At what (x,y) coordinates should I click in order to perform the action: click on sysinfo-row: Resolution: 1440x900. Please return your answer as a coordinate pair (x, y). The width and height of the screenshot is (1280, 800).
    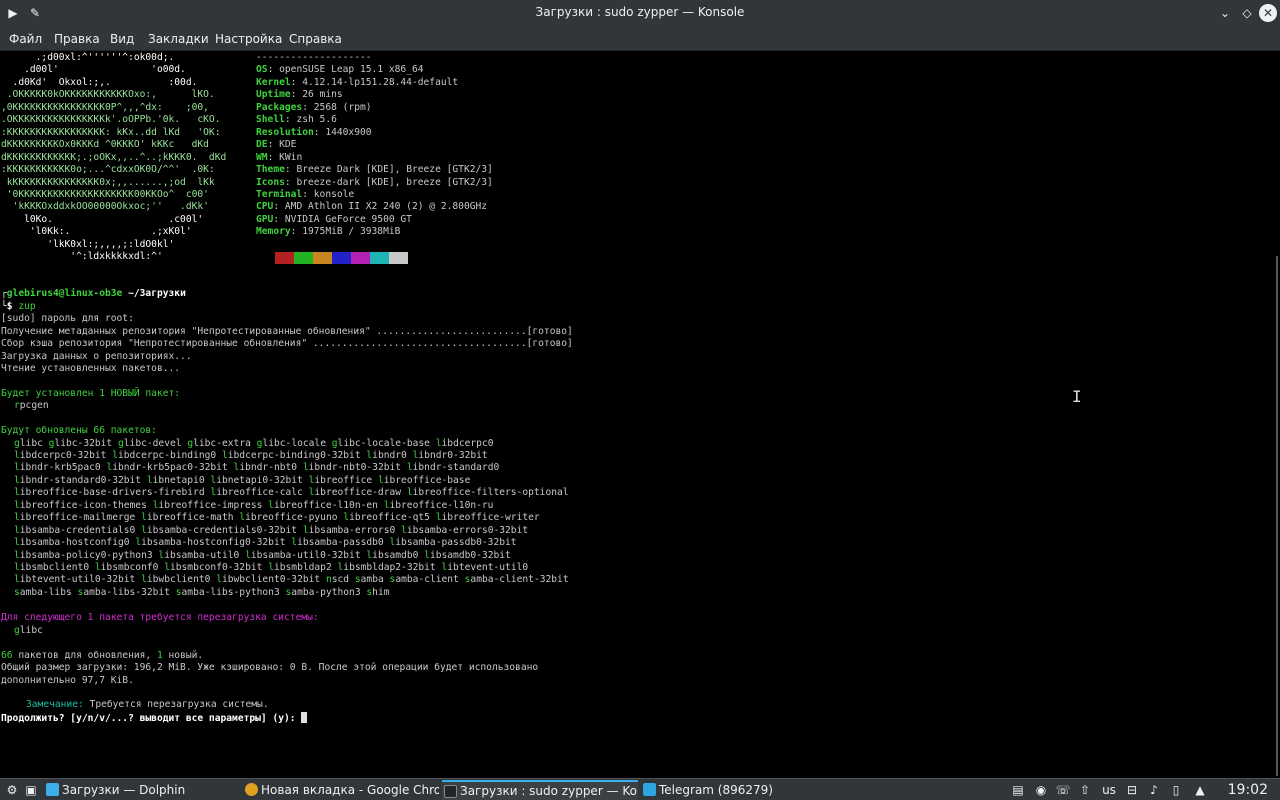
    Looking at the image, I should click on (314, 132).